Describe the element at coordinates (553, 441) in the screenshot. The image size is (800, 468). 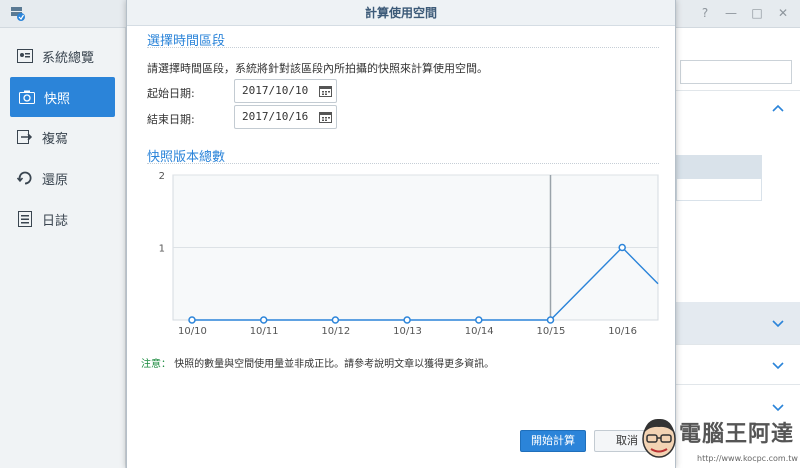
I see `start-calculation-button: 開始計算` at that location.